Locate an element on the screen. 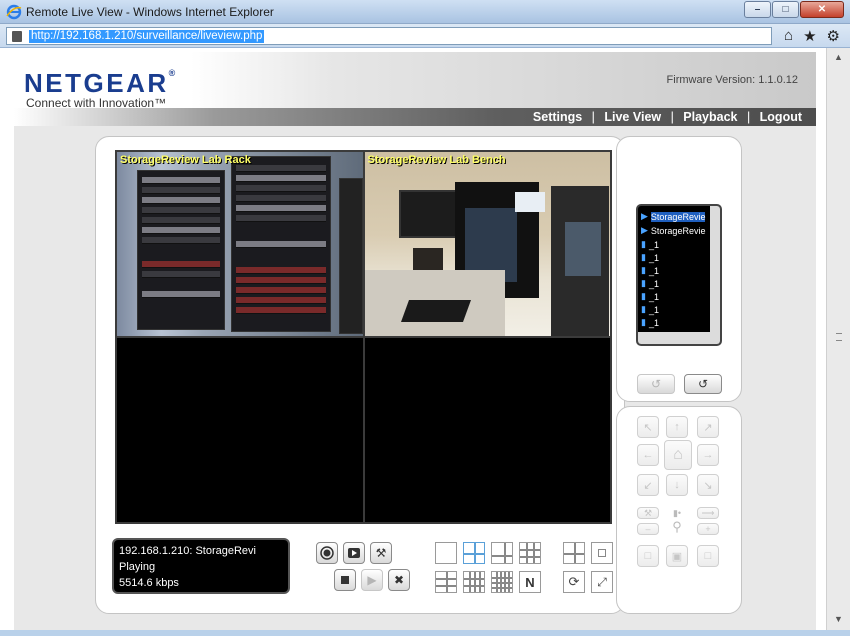  minus-icon: – is located at coordinates (648, 529).